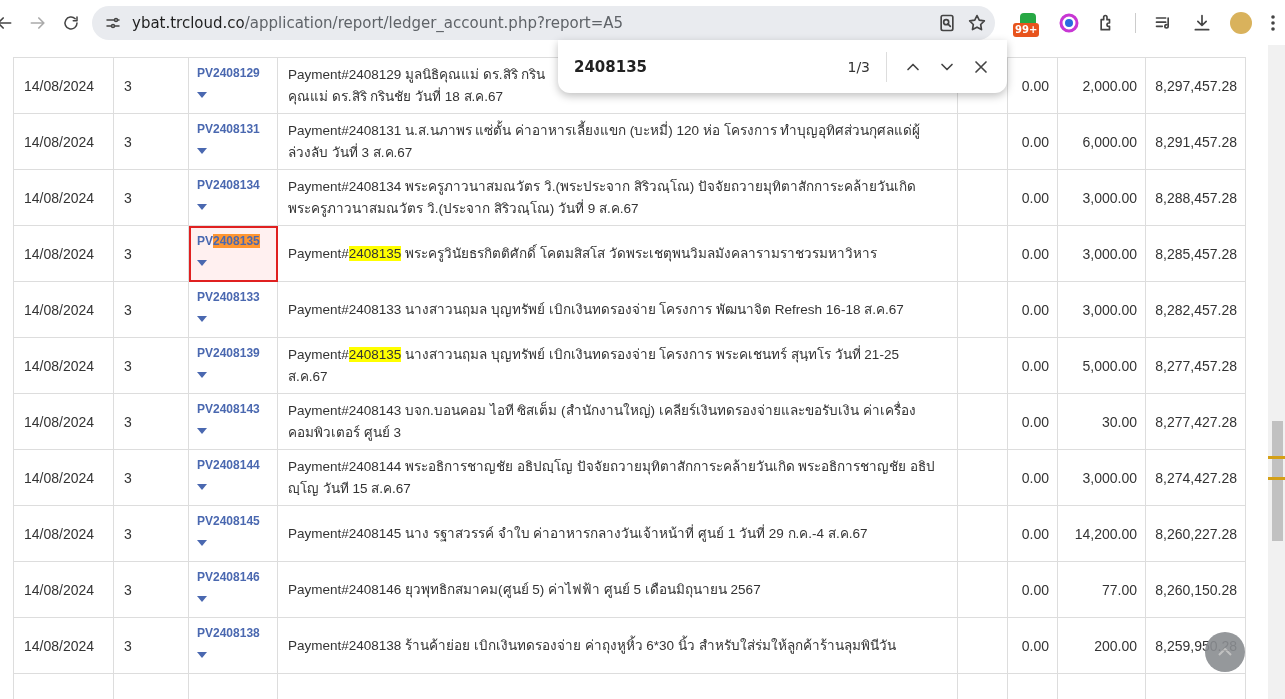 This screenshot has width=1285, height=699. Describe the element at coordinates (228, 521) in the screenshot. I see `voucher-link: PV2408145` at that location.